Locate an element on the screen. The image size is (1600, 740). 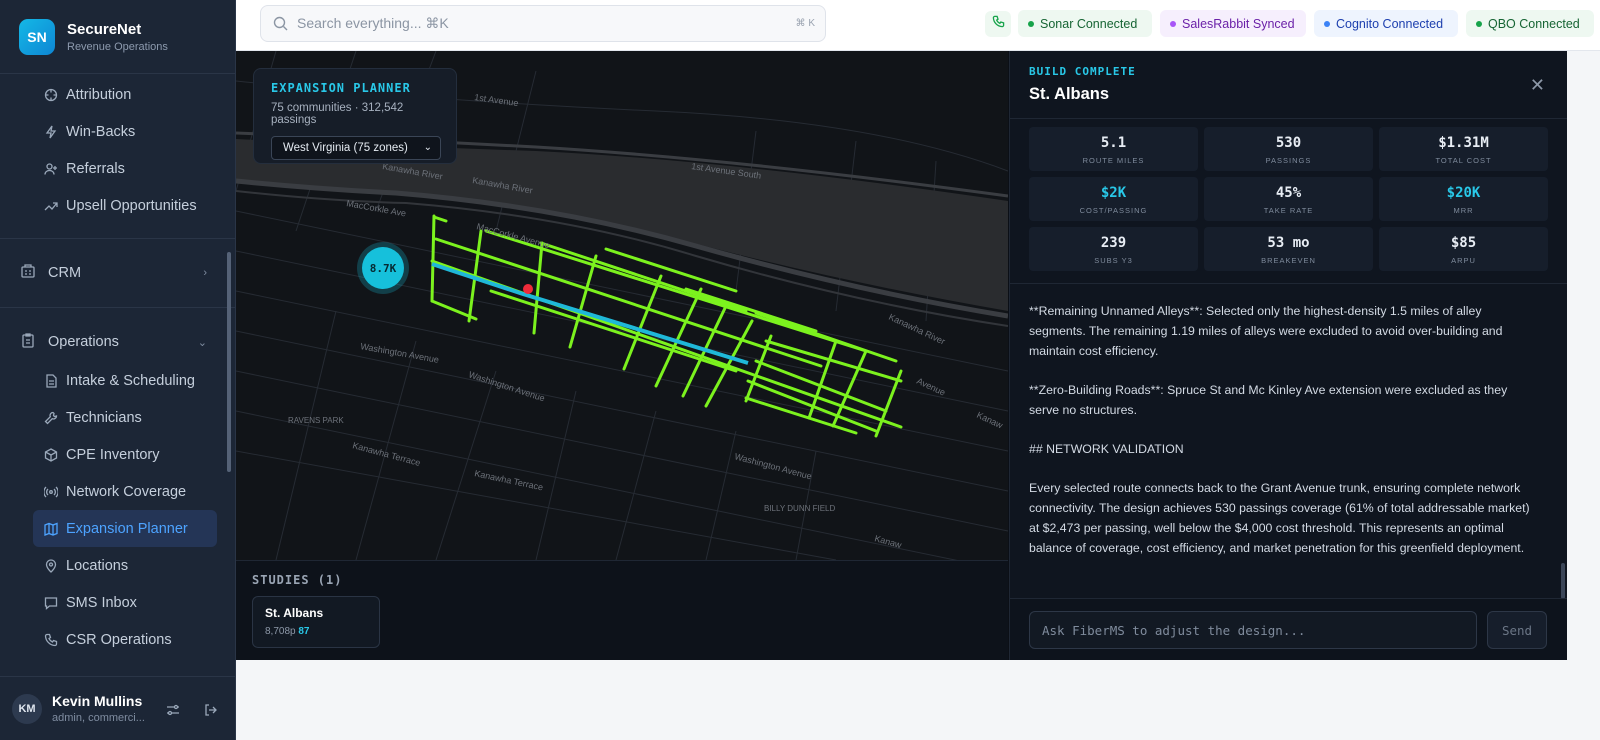
map-icon is located at coordinates (51, 529).